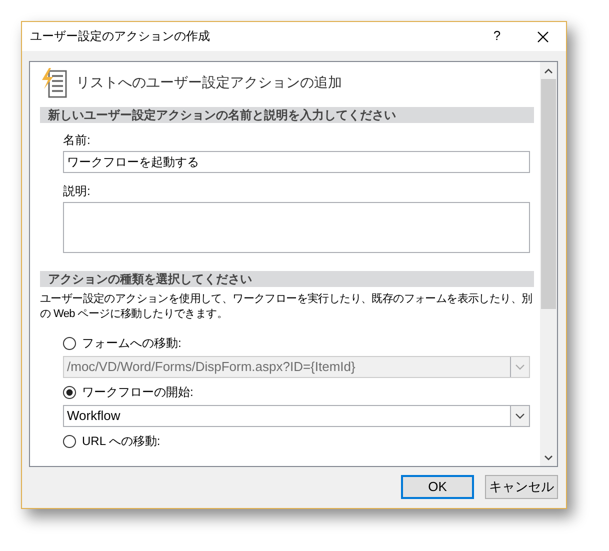 Image resolution: width=609 pixels, height=551 pixels. Describe the element at coordinates (548, 457) in the screenshot. I see `scroll-down-icon` at that location.